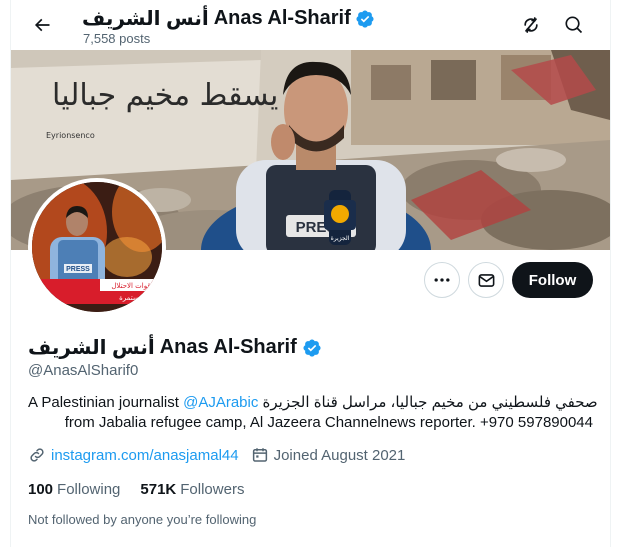  What do you see at coordinates (220, 402) in the screenshot?
I see `bio-mention-link: @AJArabic` at bounding box center [220, 402].